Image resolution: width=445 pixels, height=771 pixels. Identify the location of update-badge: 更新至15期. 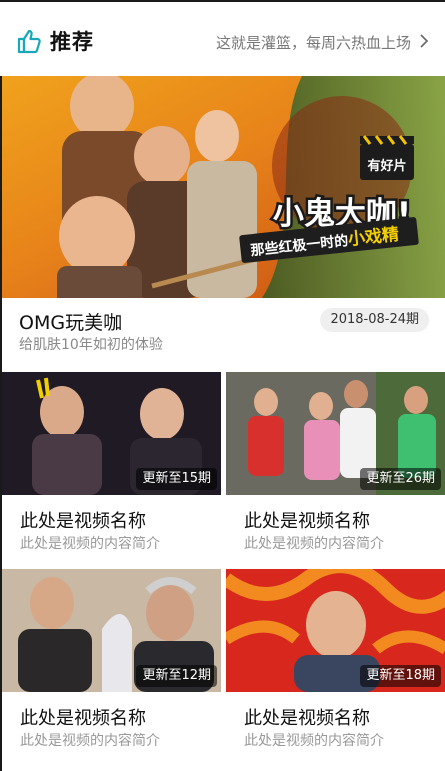
(176, 479).